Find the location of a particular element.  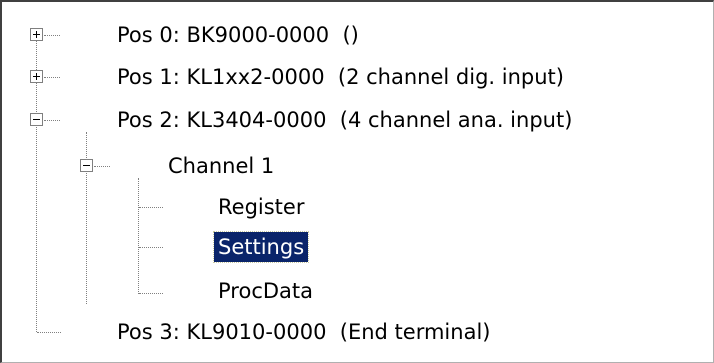

tree-node-pos3: Pos 3: KL9010-0000 (End terminal) is located at coordinates (352, 332).